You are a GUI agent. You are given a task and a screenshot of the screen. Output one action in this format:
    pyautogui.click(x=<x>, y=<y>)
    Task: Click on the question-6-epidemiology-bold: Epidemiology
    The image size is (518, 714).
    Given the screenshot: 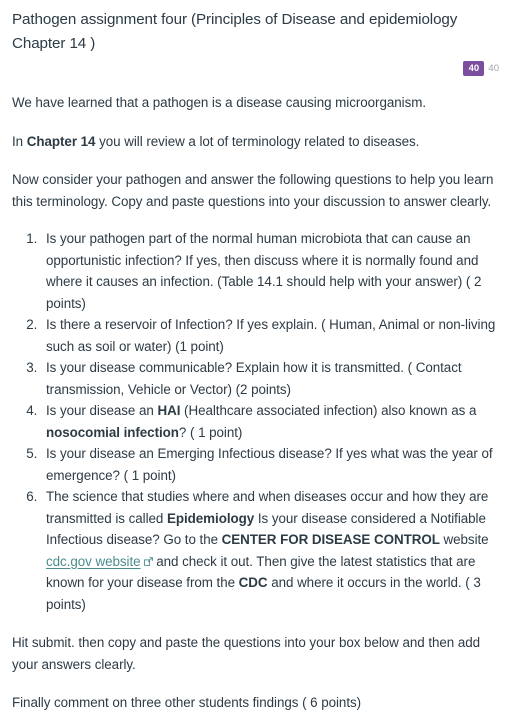 What is the action you would take?
    pyautogui.click(x=210, y=518)
    